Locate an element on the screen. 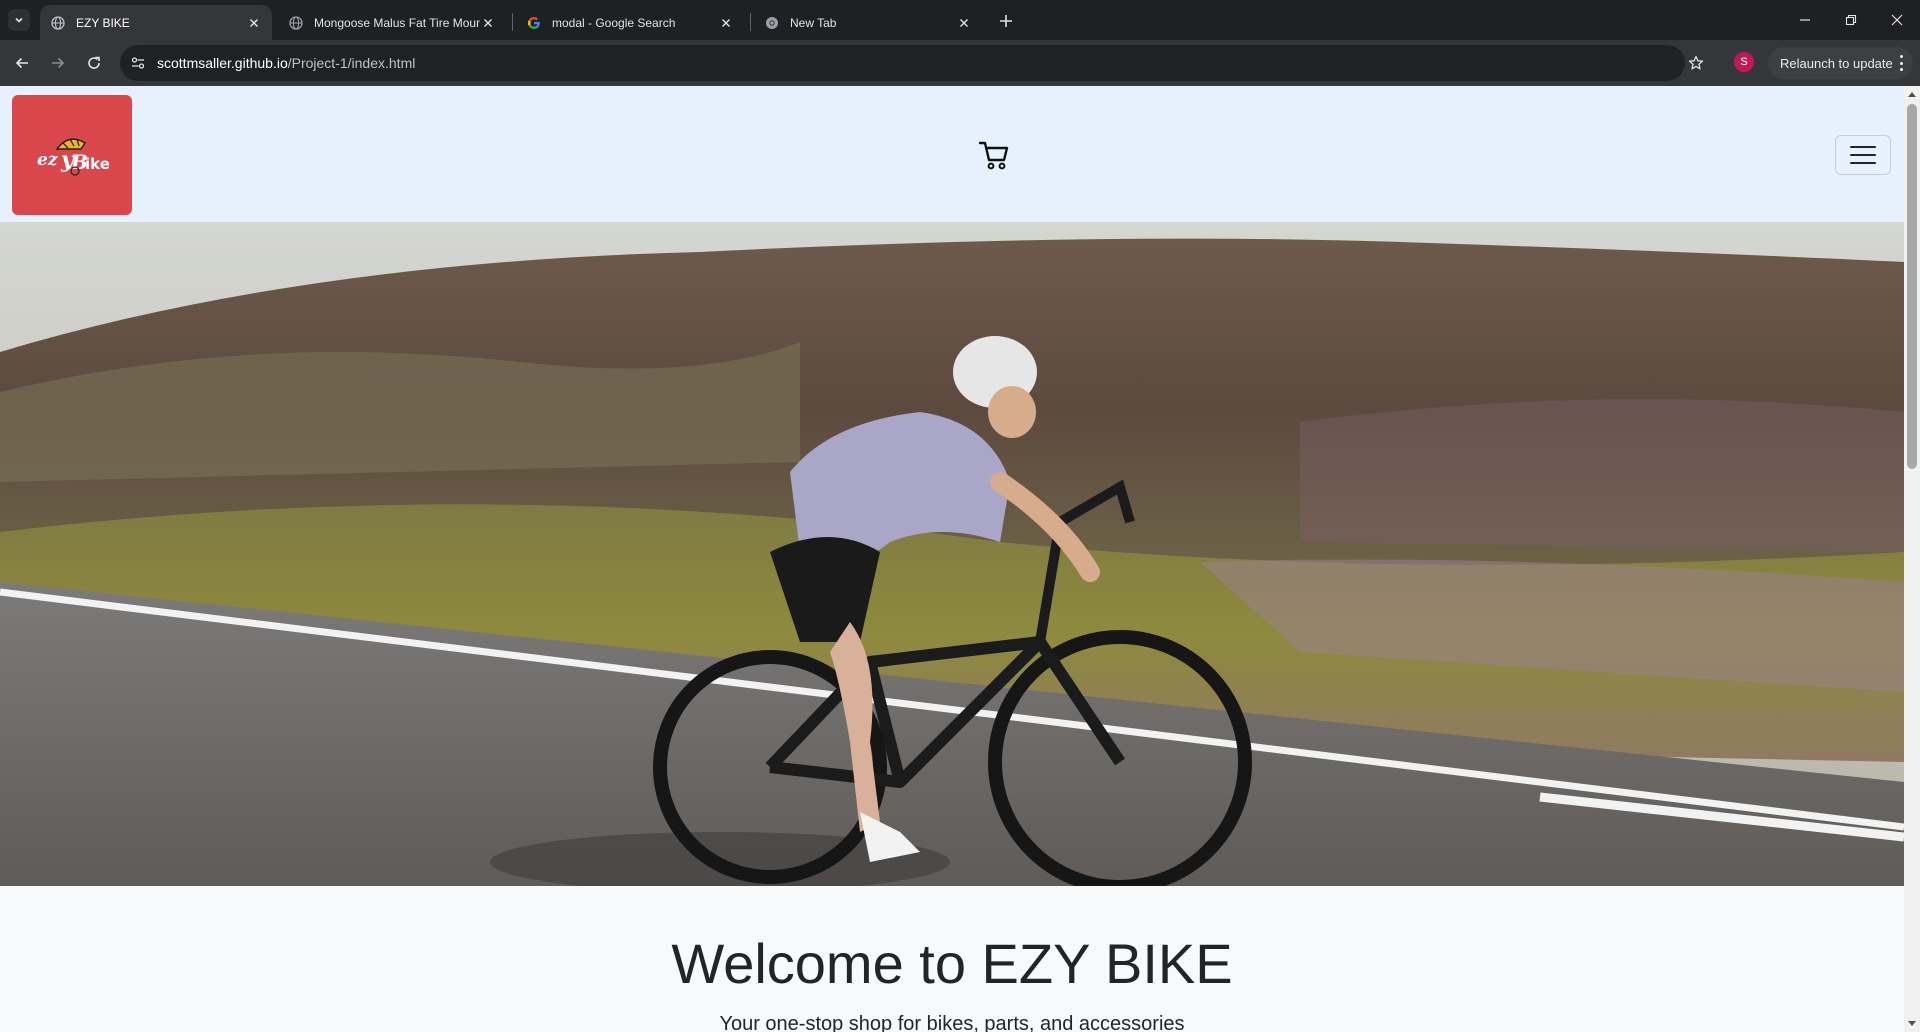 This screenshot has height=1032, width=1920. reload-icon is located at coordinates (94, 62).